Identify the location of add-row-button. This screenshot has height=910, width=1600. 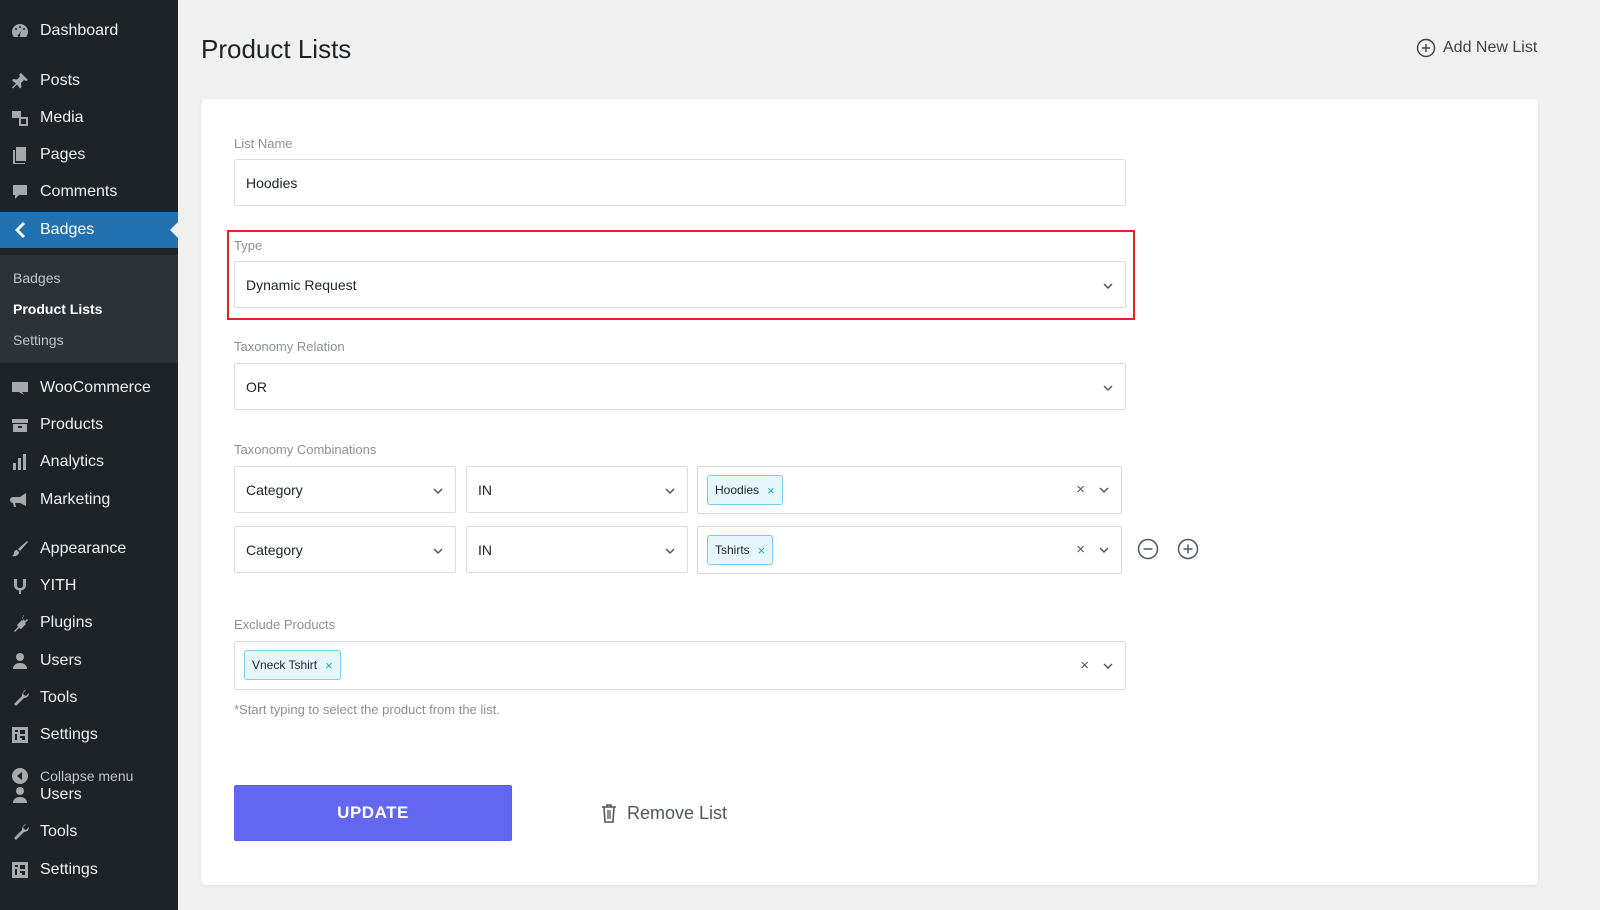
(1188, 549).